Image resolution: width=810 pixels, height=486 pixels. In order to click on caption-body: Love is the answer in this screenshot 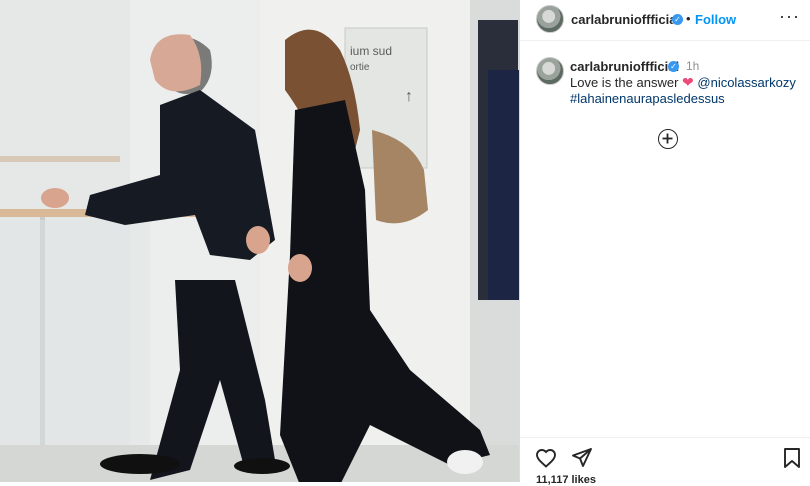, I will do `click(624, 82)`.